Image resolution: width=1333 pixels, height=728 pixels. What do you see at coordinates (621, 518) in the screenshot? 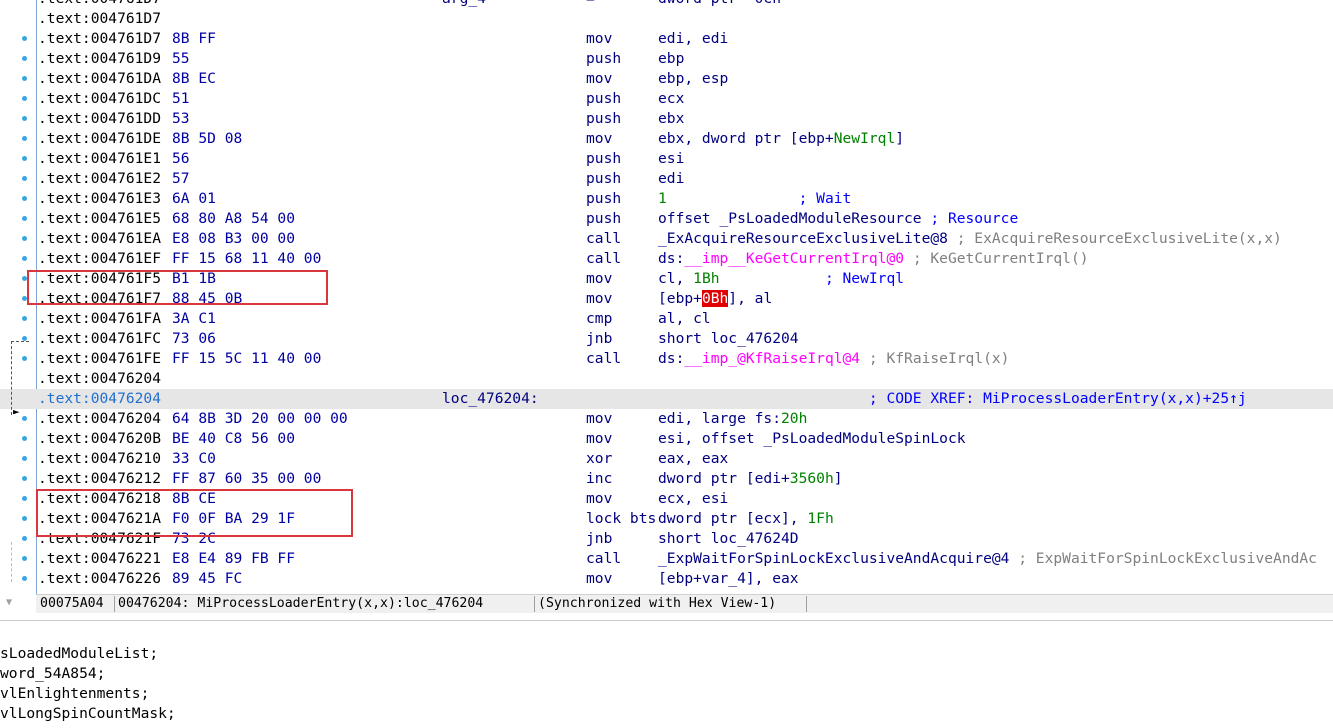
I see `mnemonic: lock bts` at bounding box center [621, 518].